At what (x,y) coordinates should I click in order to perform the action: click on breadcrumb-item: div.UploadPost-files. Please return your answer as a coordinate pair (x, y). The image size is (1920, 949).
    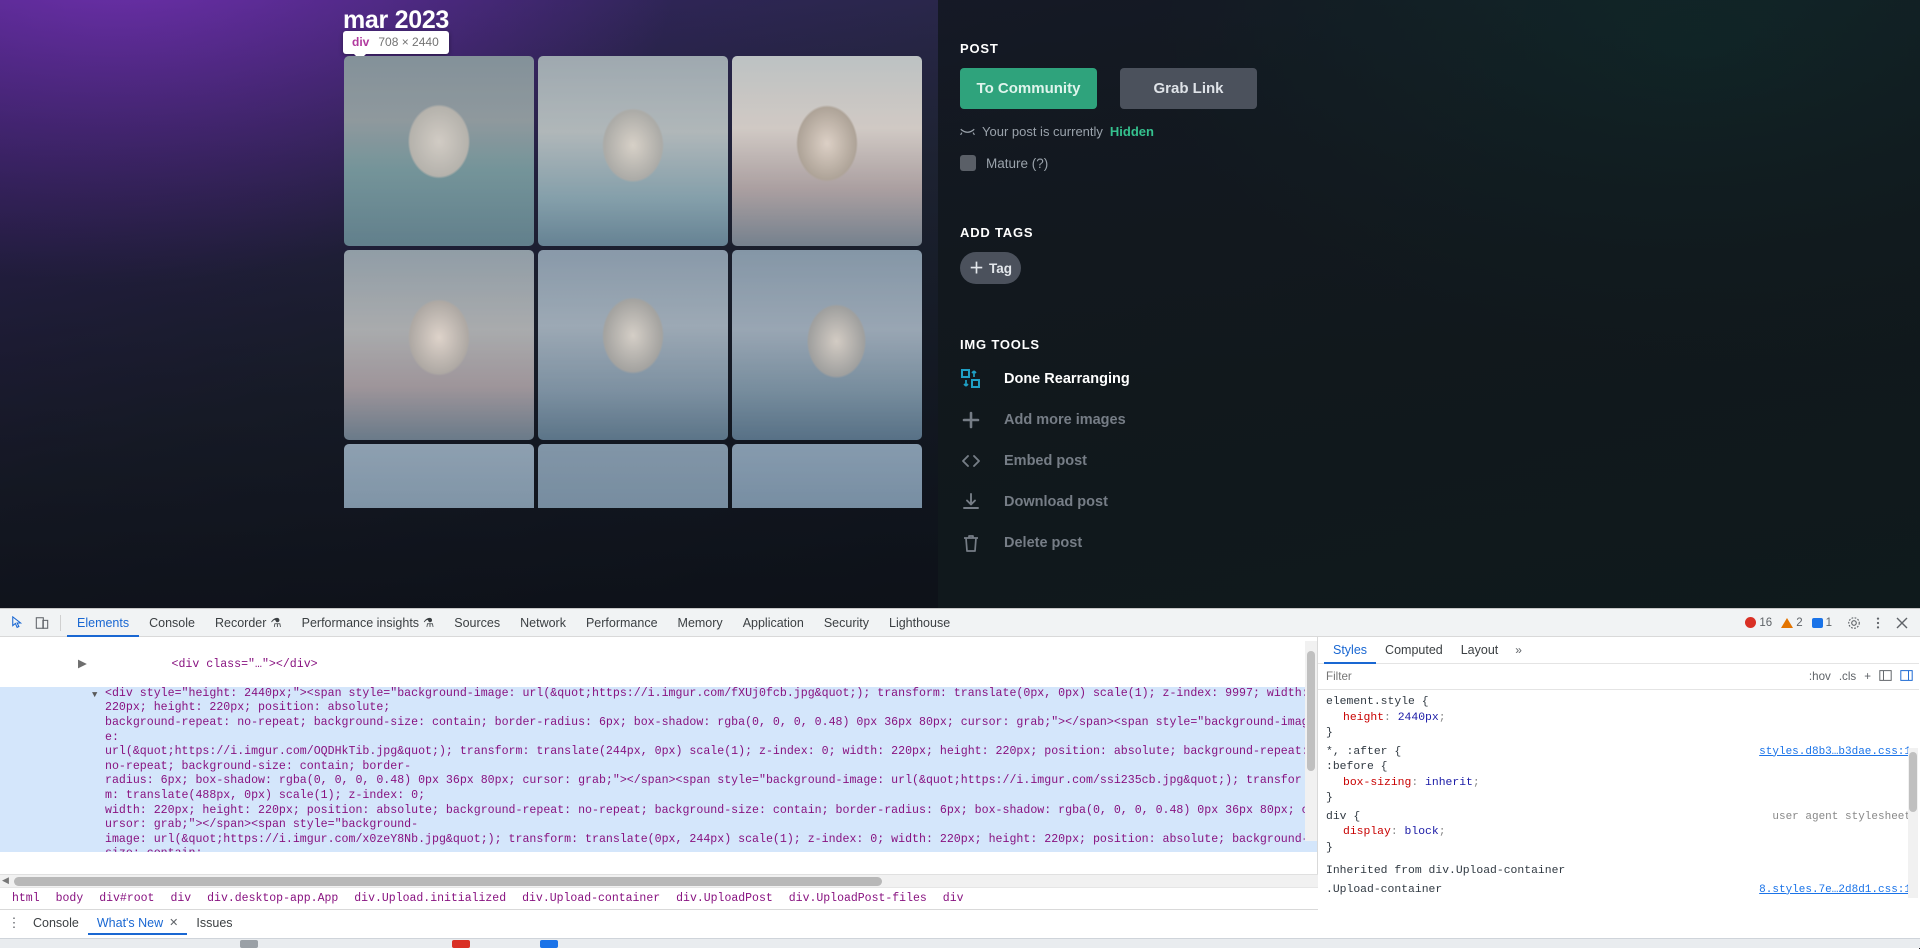
    Looking at the image, I should click on (858, 898).